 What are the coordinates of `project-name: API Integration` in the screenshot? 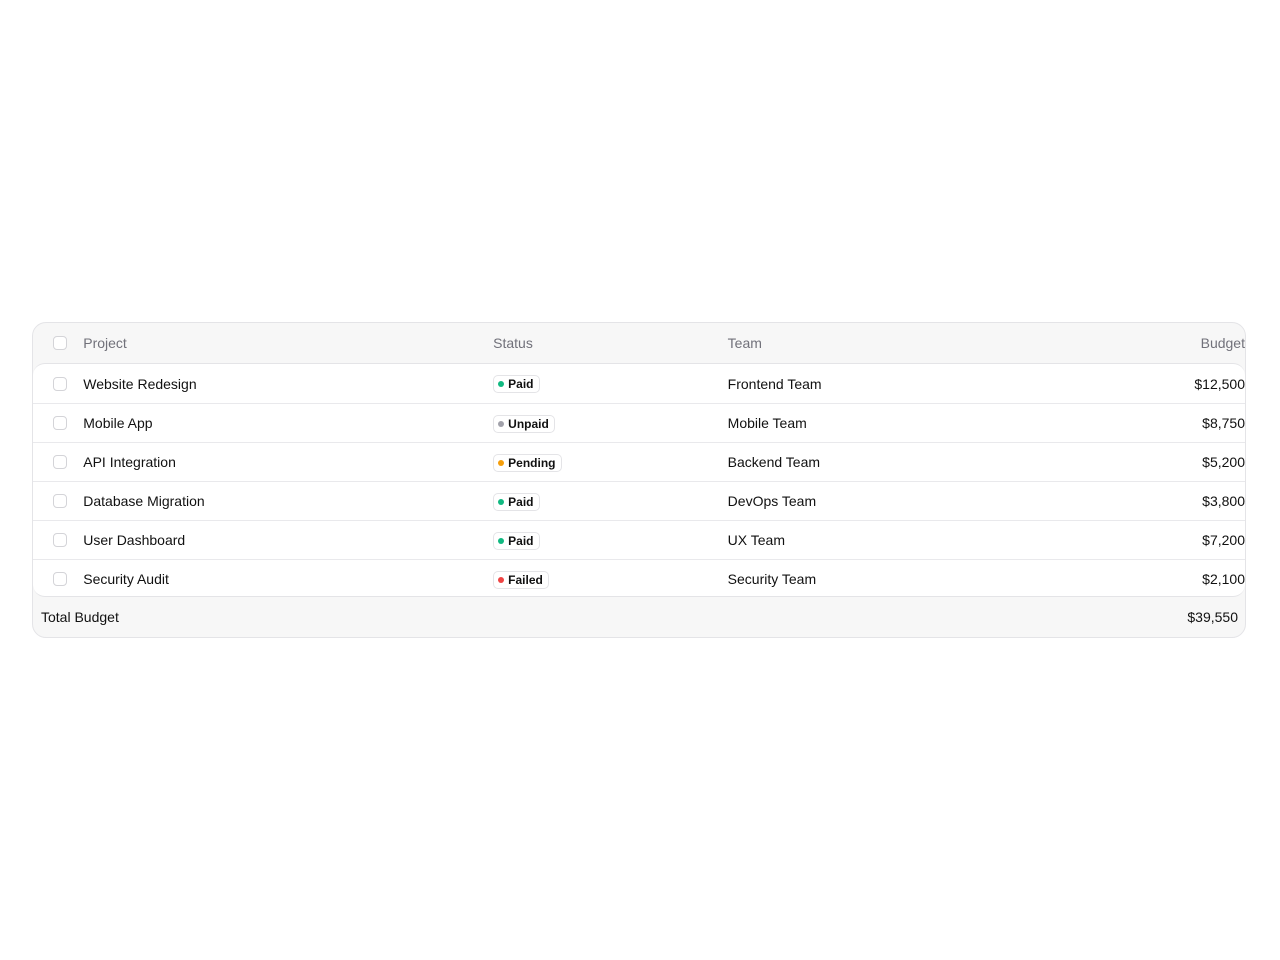 It's located at (129, 462).